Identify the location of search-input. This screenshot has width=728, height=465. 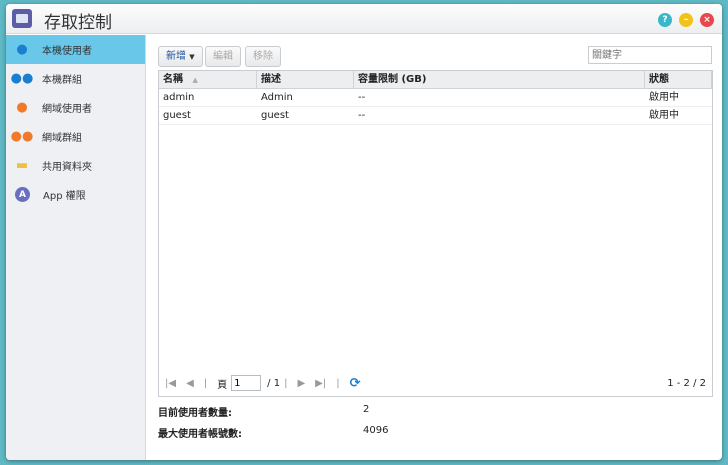
(650, 55).